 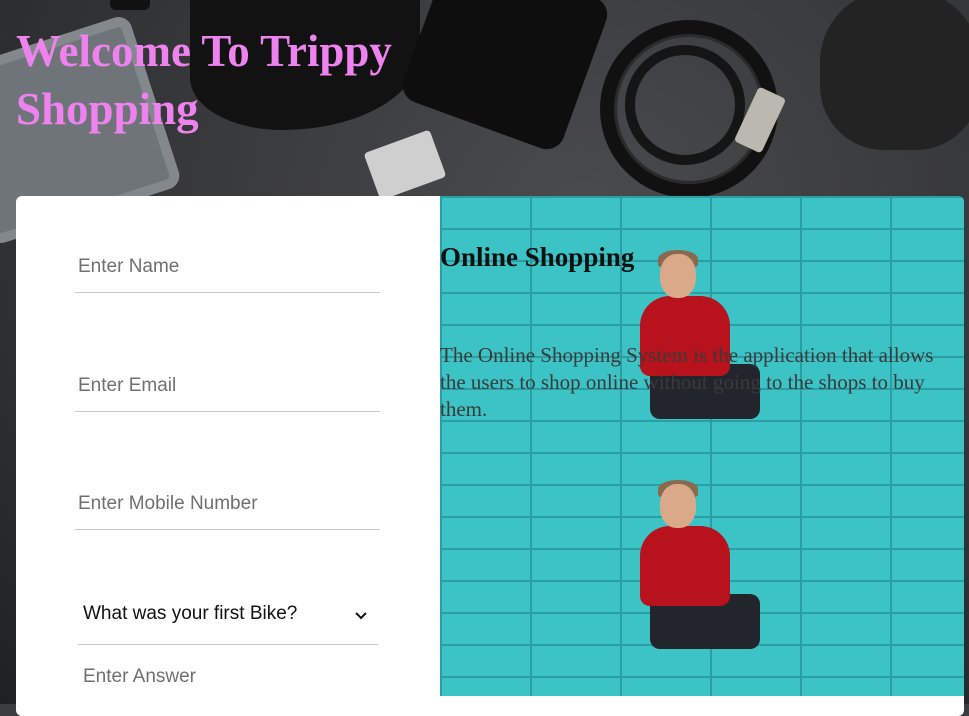 What do you see at coordinates (139, 676) in the screenshot?
I see `answer-placeholder: Enter Answer` at bounding box center [139, 676].